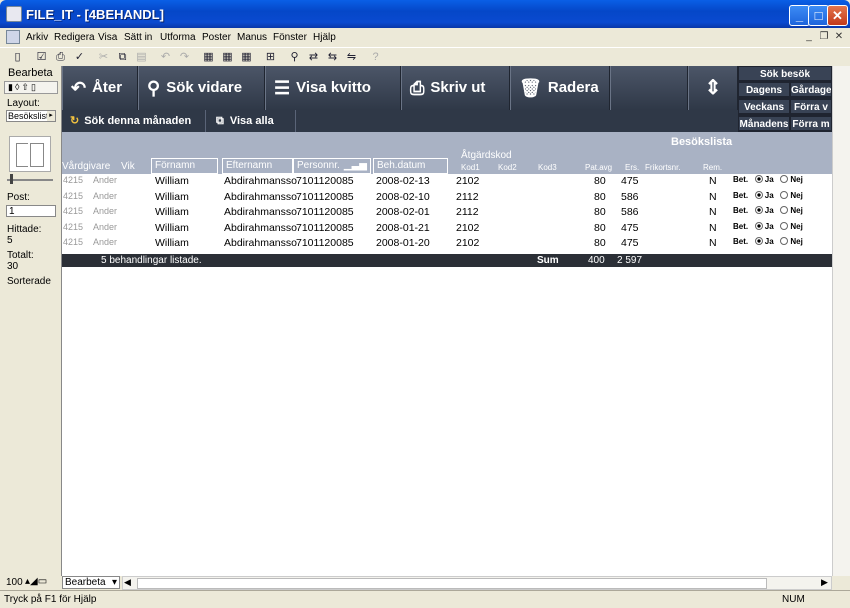  Describe the element at coordinates (184, 57) in the screenshot. I see `redo-icon: ↷` at that location.